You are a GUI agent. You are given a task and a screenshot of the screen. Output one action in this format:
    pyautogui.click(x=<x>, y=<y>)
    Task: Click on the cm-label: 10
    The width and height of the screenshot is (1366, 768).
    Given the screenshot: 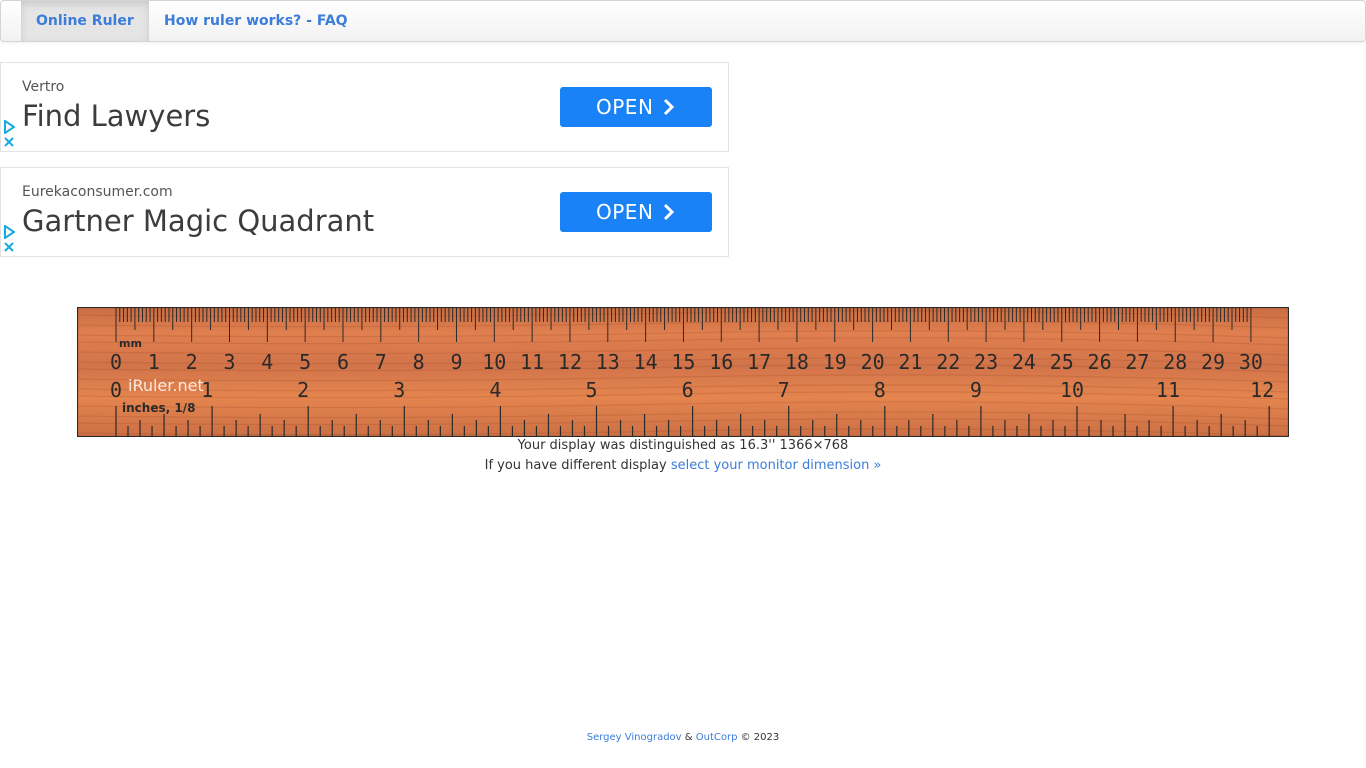 What is the action you would take?
    pyautogui.click(x=494, y=362)
    